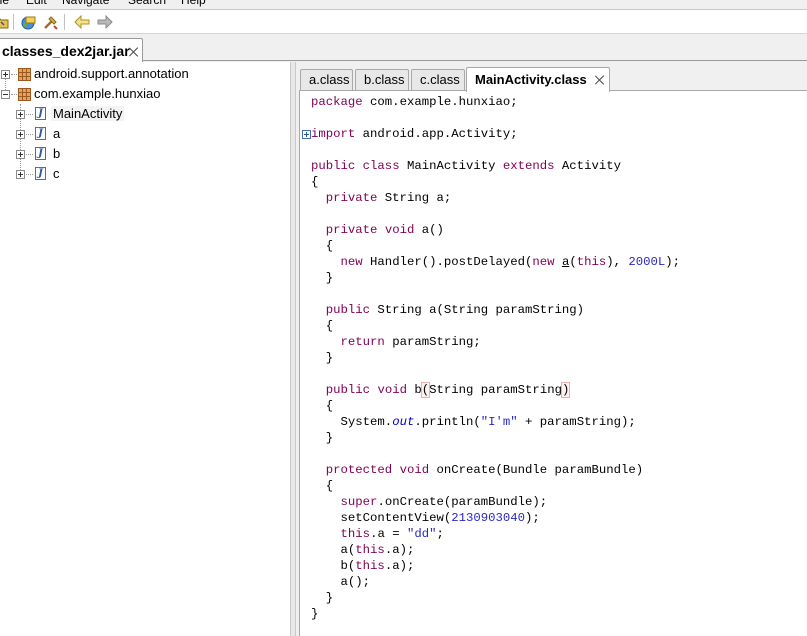 This screenshot has height=636, width=807. What do you see at coordinates (438, 80) in the screenshot?
I see `tab-c-class: c.class` at bounding box center [438, 80].